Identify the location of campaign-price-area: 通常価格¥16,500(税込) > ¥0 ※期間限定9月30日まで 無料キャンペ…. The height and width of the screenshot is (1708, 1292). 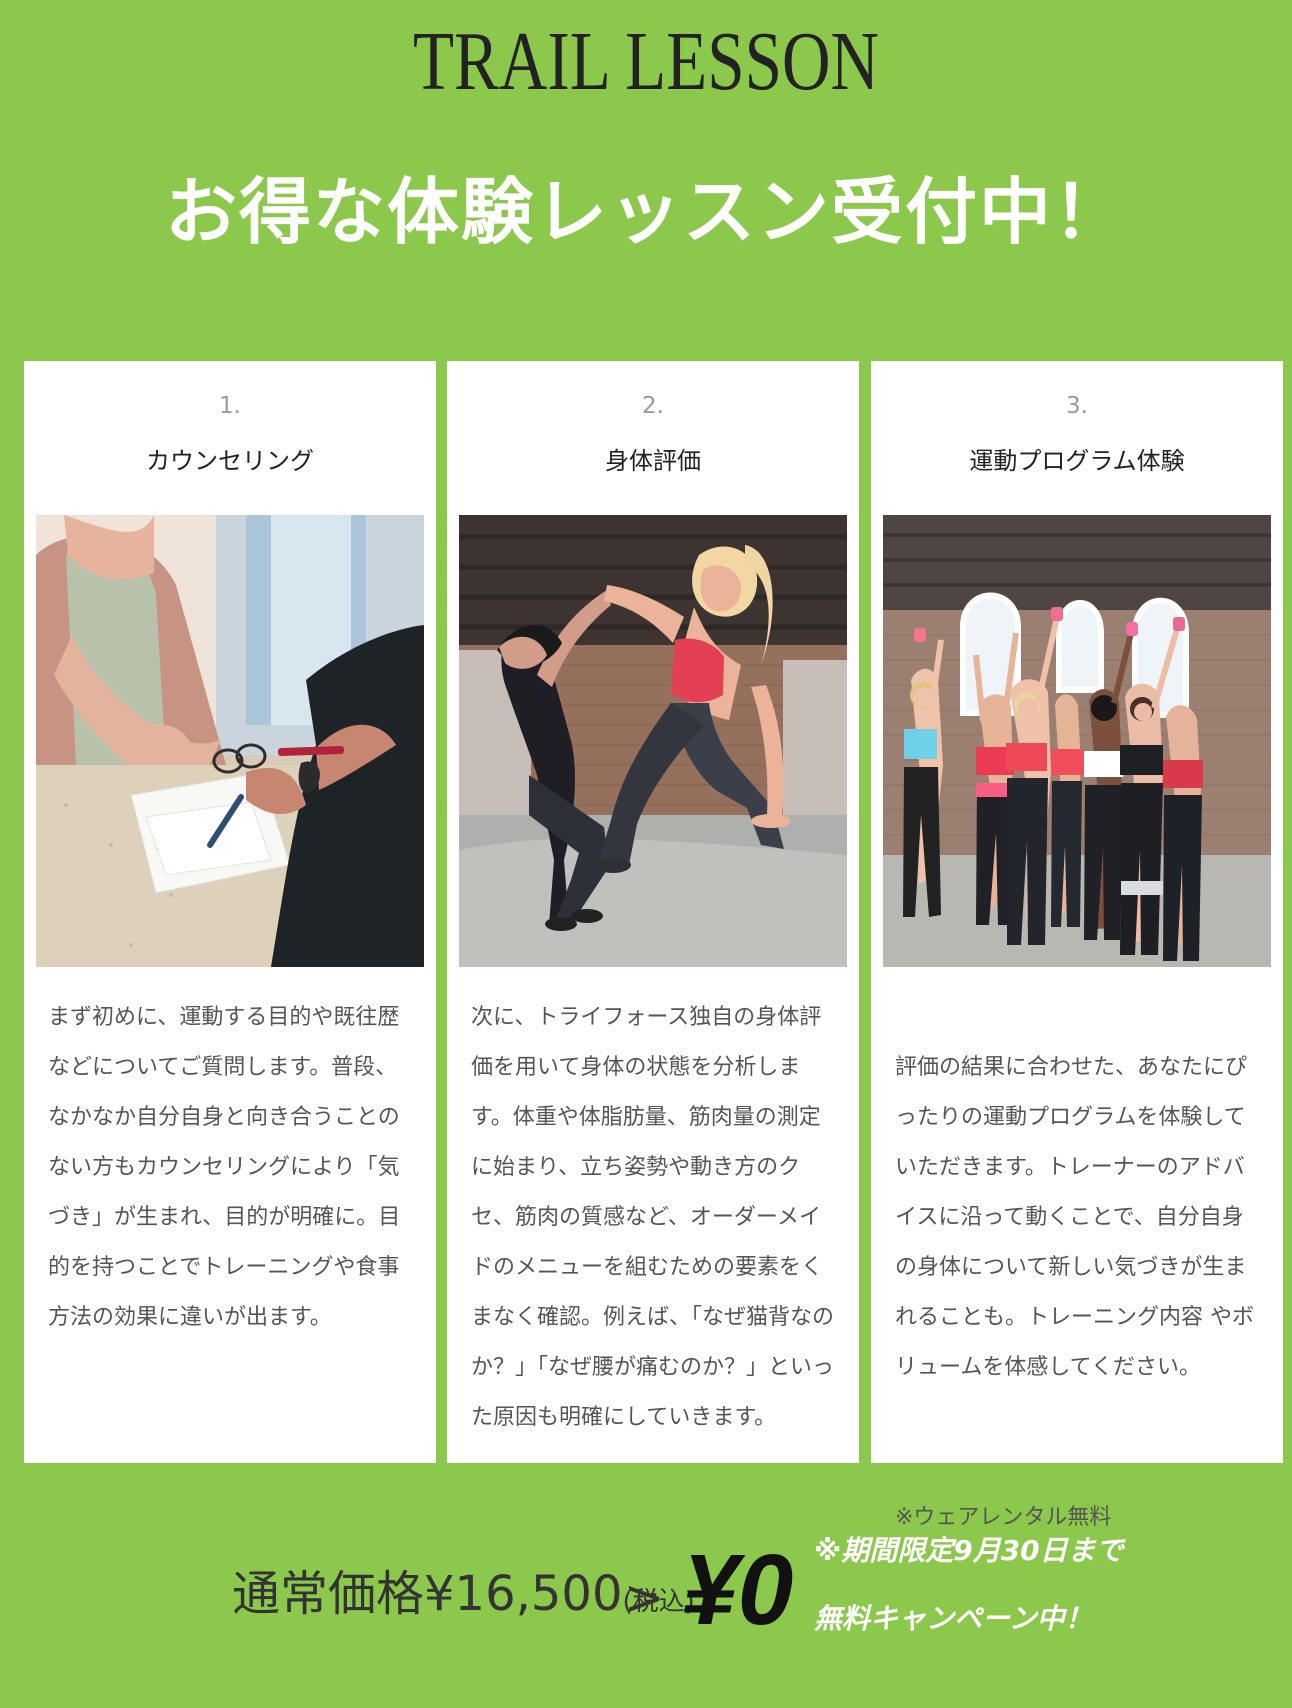
(646, 1586).